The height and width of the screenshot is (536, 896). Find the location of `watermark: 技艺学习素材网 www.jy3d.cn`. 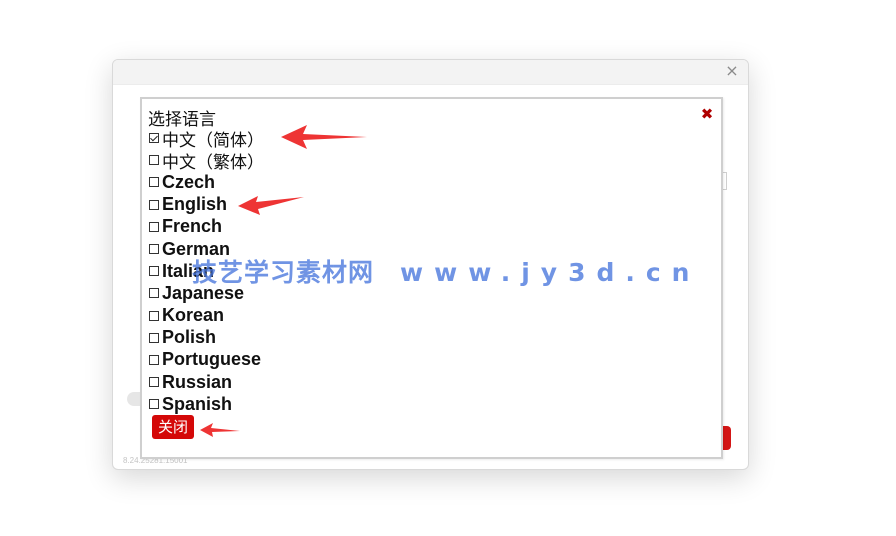

watermark: 技艺学习素材网 www.jy3d.cn is located at coordinates (446, 271).